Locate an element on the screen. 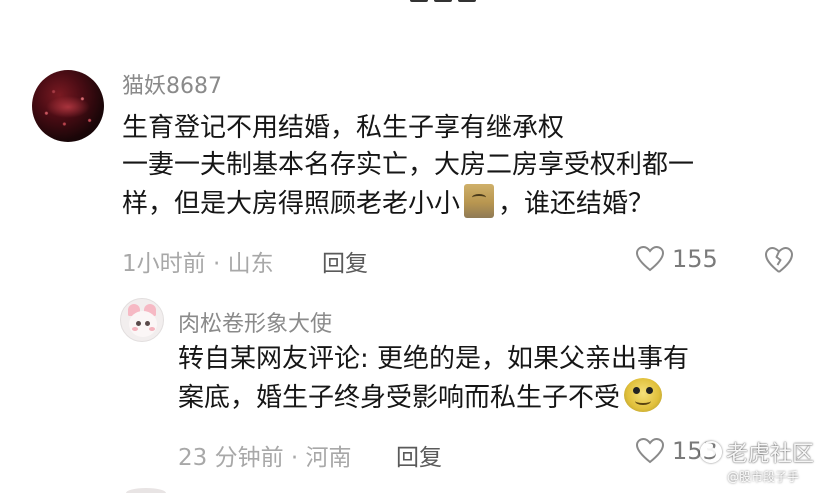 Image resolution: width=828 pixels, height=493 pixels. reply-line: 转自某网友评论: 更绝的是，如果父亲出事有 is located at coordinates (434, 359).